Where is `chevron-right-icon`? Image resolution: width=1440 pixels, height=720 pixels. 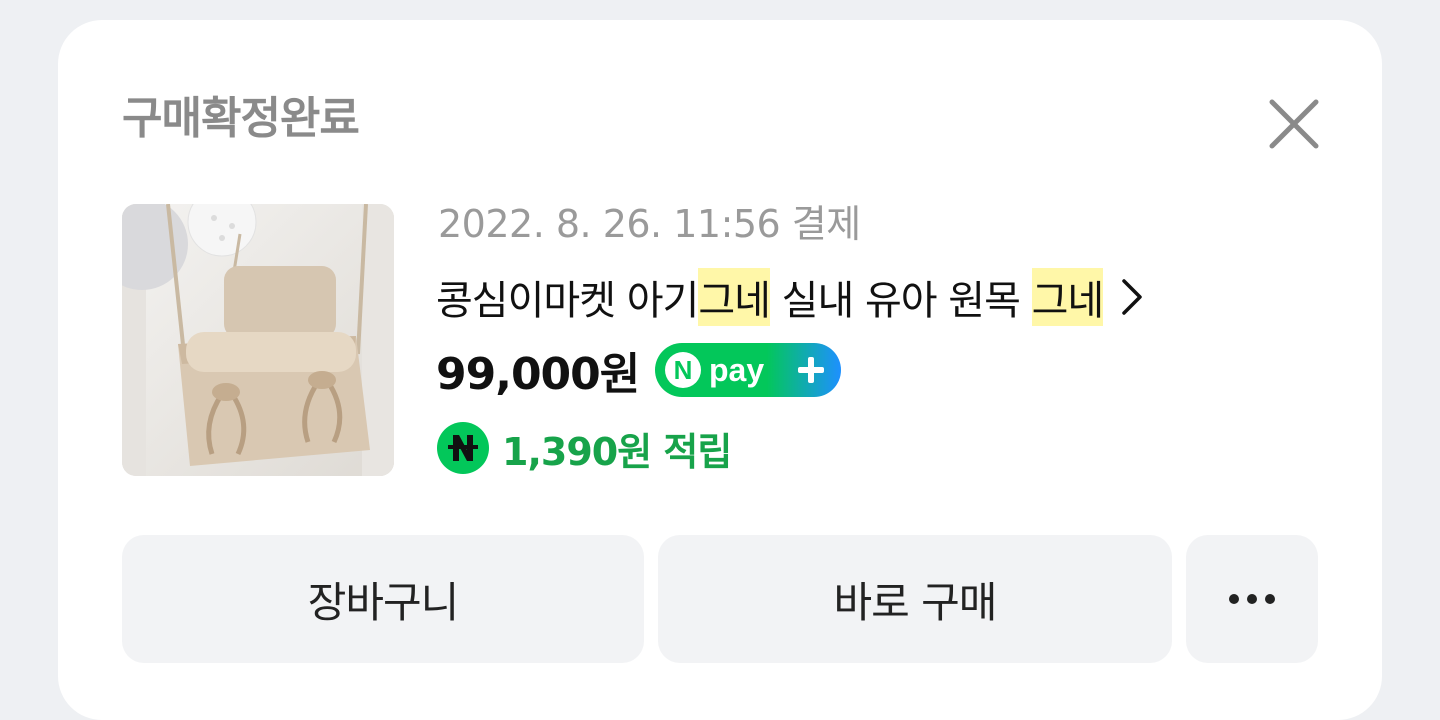 chevron-right-icon is located at coordinates (1132, 297).